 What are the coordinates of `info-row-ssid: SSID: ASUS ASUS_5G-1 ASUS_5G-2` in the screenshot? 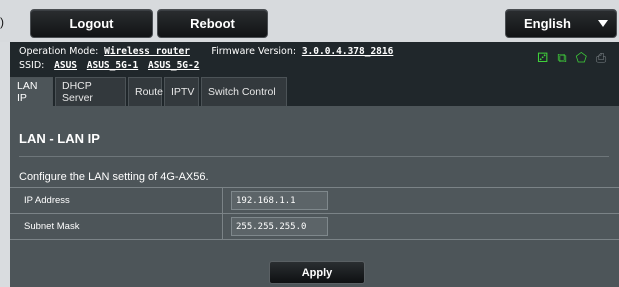 It's located at (249, 66).